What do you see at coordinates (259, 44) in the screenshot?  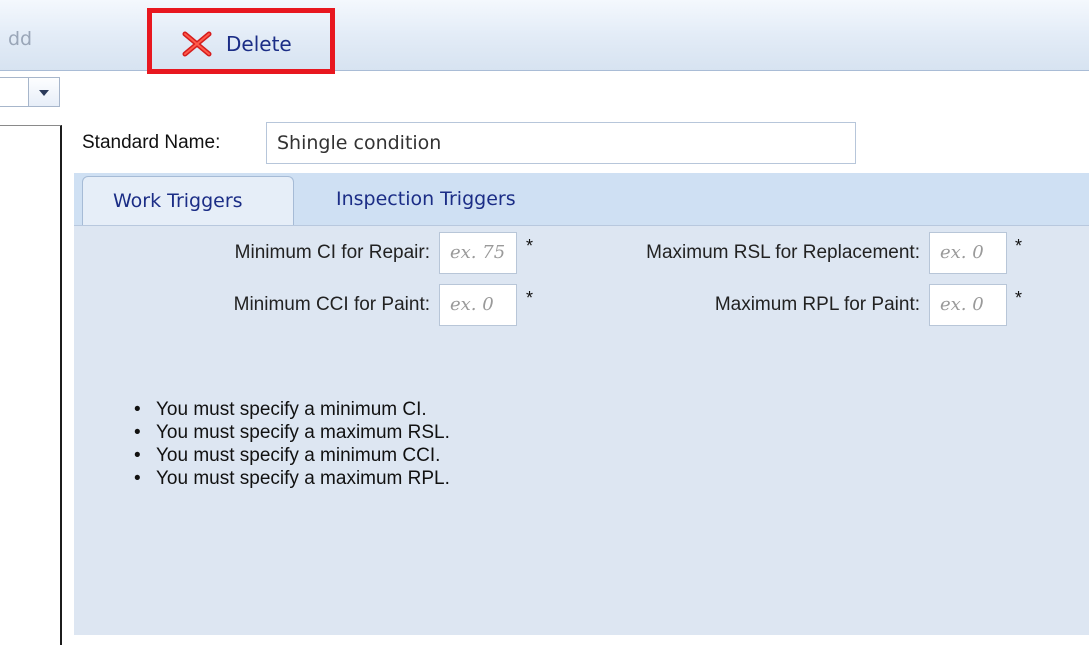 I see `delete-button-label: Delete` at bounding box center [259, 44].